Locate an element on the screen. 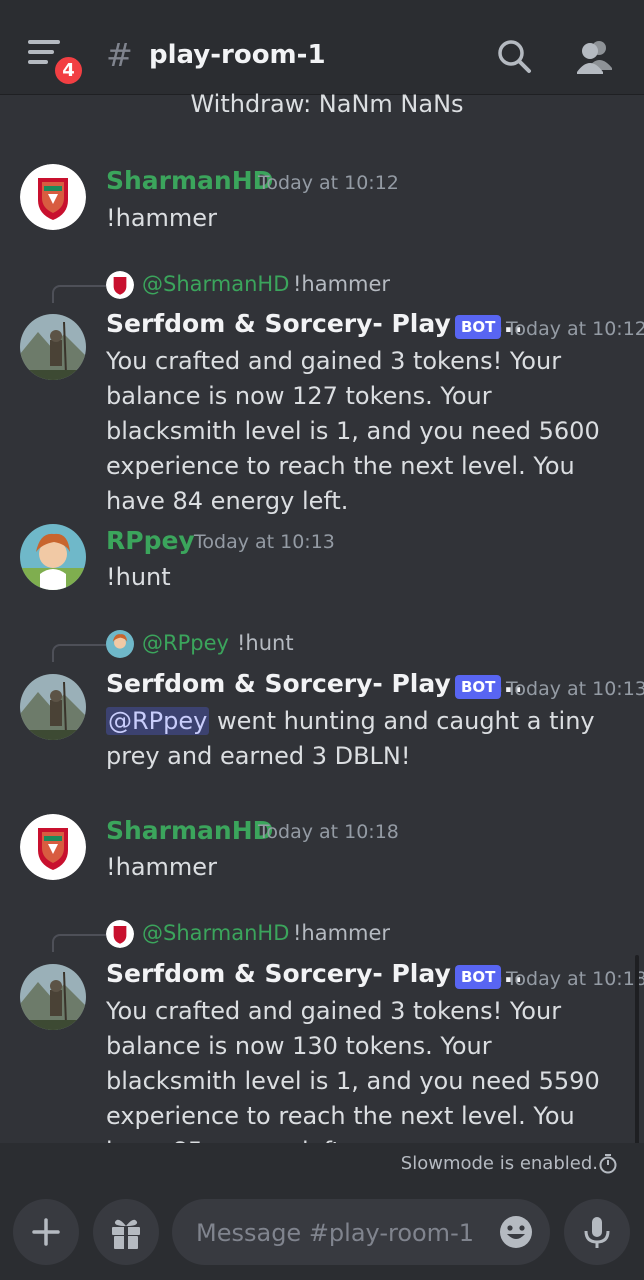 This screenshot has height=1280, width=644. reply-mention: @RPpey is located at coordinates (185, 643).